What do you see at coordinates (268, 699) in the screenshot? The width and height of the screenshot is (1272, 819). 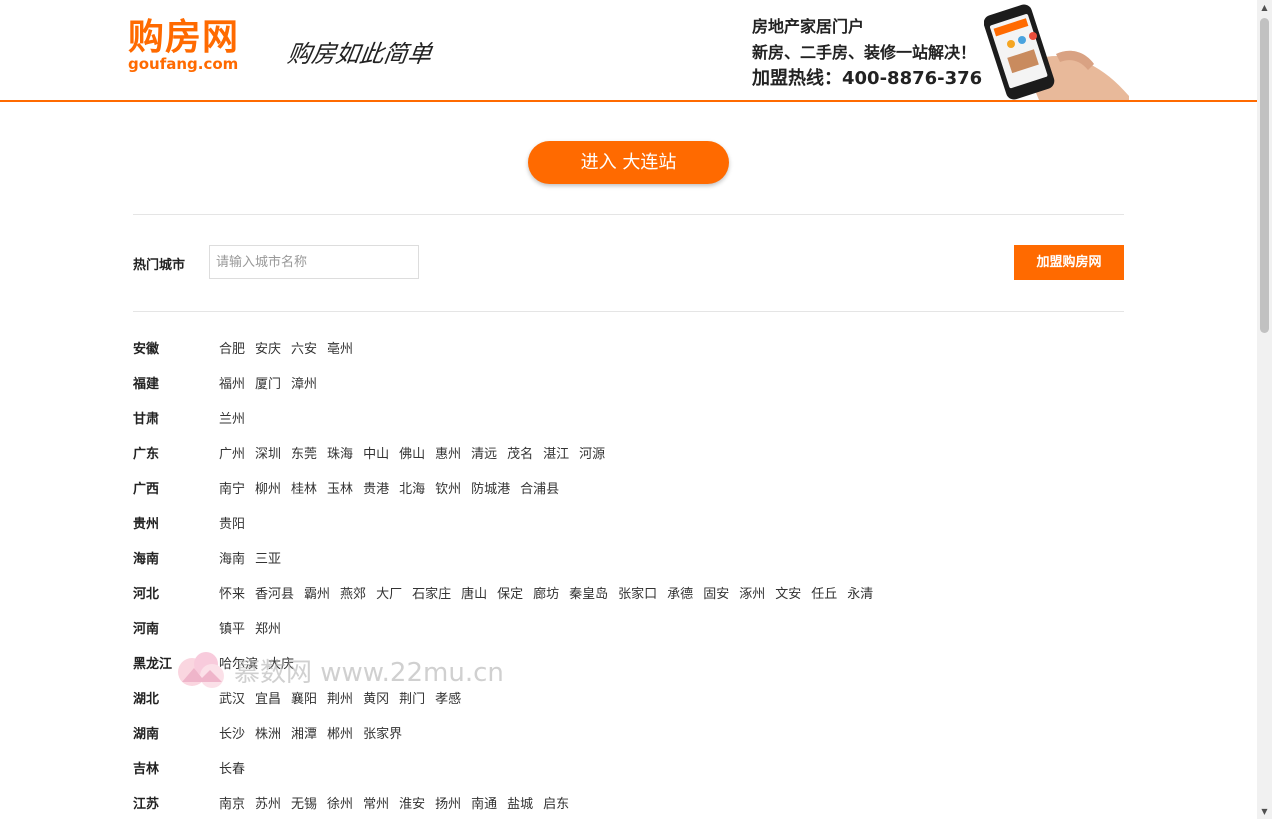 I see `city-link: 宜昌` at bounding box center [268, 699].